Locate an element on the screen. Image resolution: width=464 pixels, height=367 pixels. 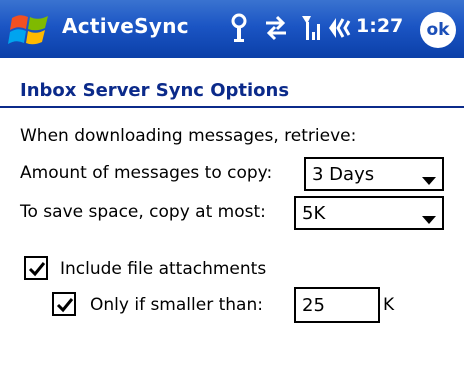
size-limit-value: 25 is located at coordinates (313, 305).